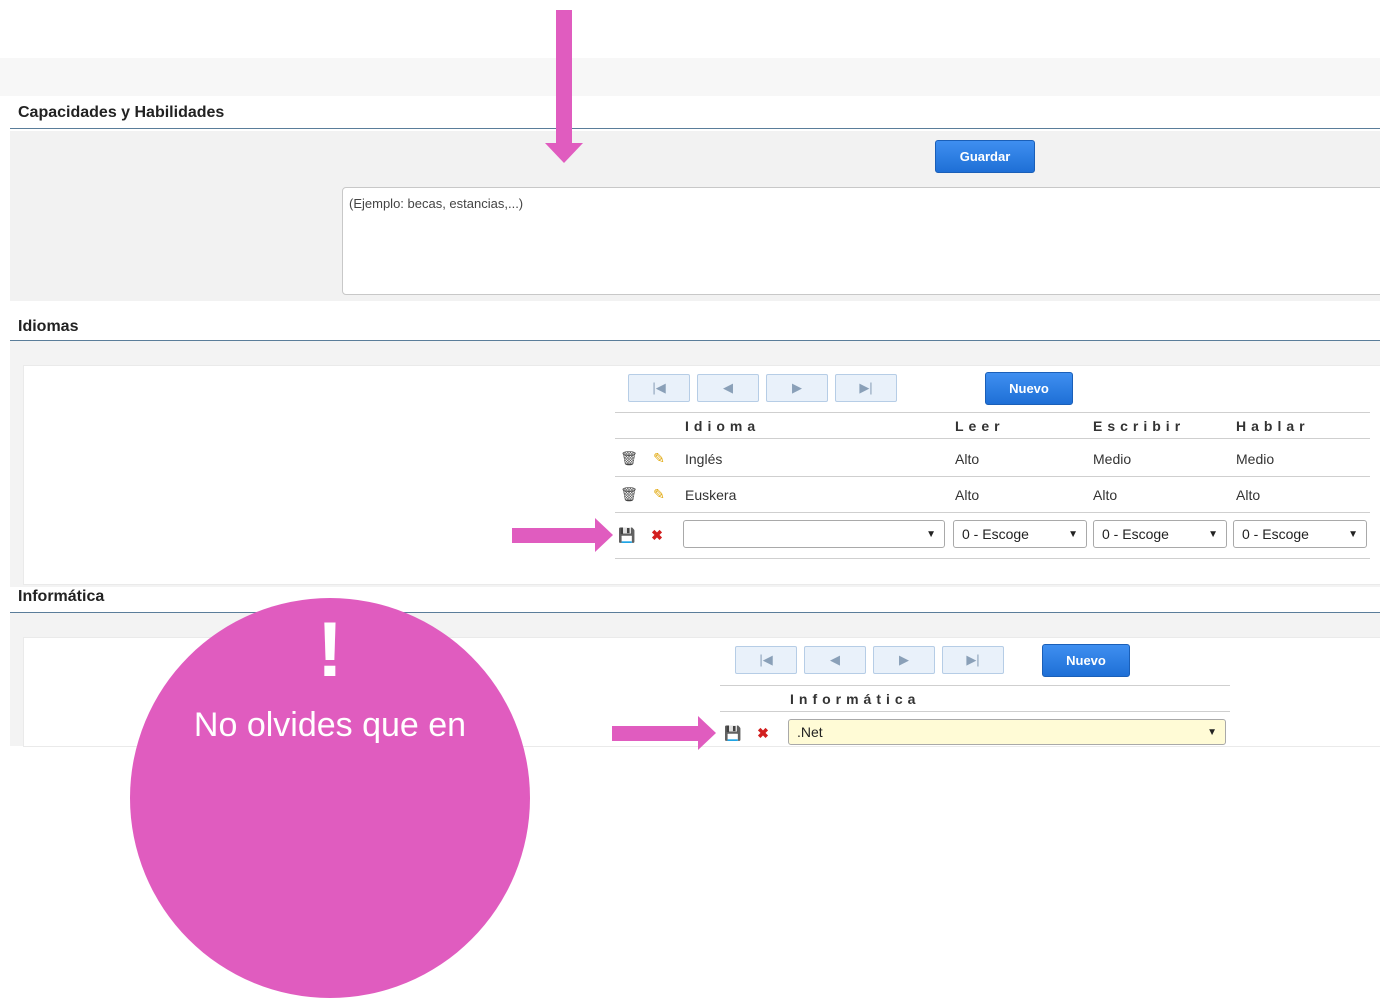 This screenshot has height=998, width=1380. What do you see at coordinates (704, 459) in the screenshot?
I see `cell-idioma: Inglés` at bounding box center [704, 459].